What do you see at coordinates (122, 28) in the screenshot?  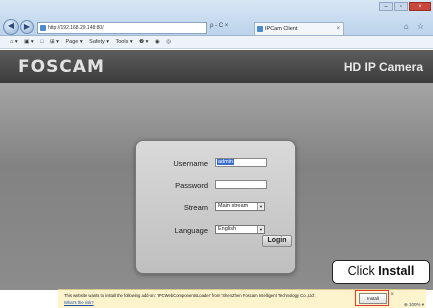 I see `address-bar: http://192.168.29.148:80/` at bounding box center [122, 28].